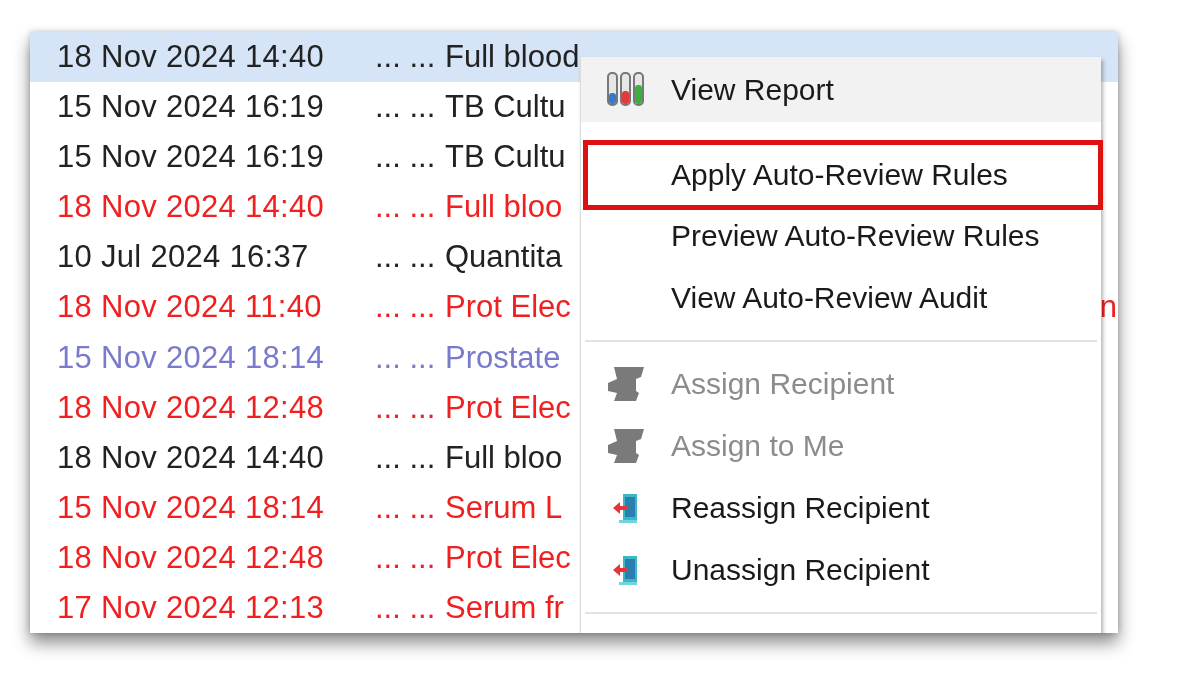 The width and height of the screenshot is (1181, 697). Describe the element at coordinates (504, 507) in the screenshot. I see `test-name: Serum L` at that location.